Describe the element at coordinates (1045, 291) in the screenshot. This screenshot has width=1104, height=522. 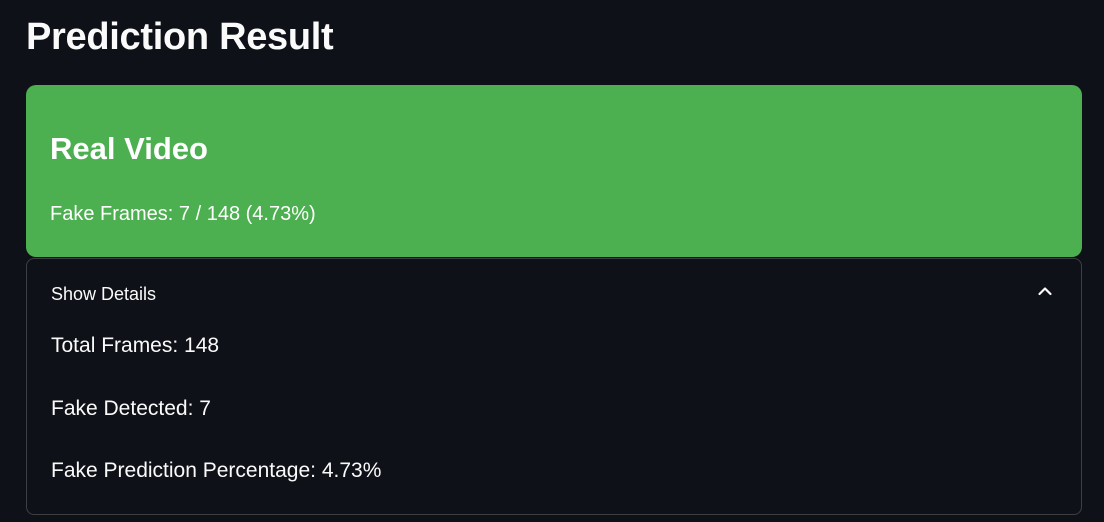
I see `chevron-up-icon` at that location.